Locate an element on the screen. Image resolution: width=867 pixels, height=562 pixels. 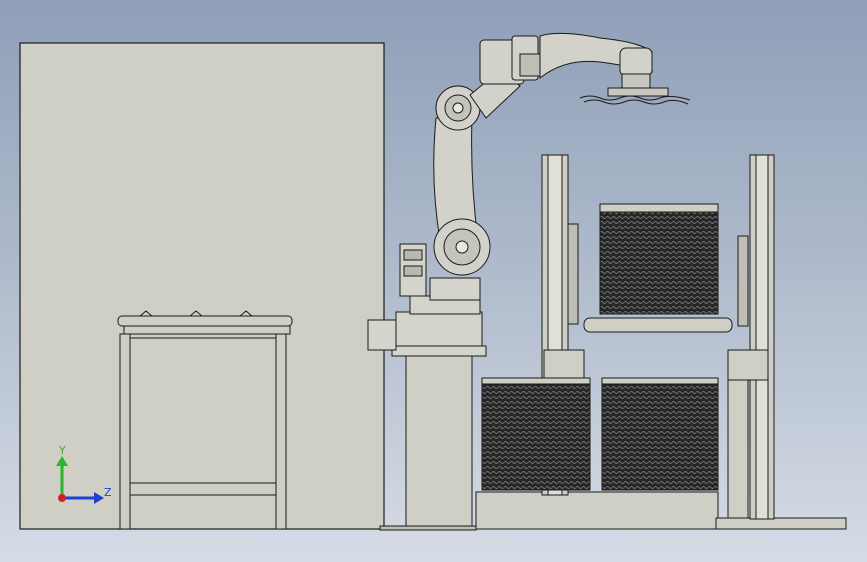
gripper is located at coordinates (635, 89).